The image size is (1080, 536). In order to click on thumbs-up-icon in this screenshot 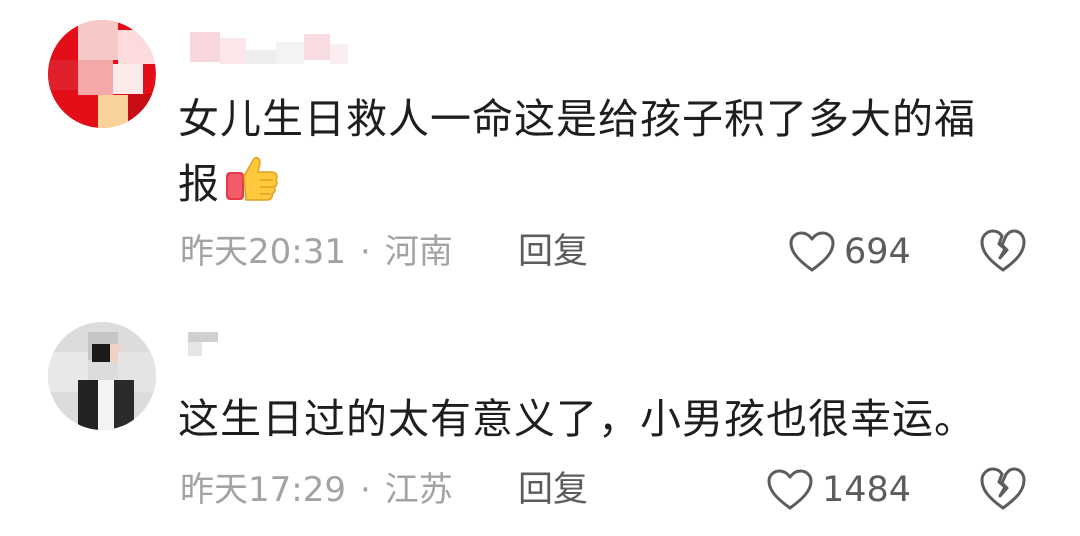, I will do `click(252, 178)`.